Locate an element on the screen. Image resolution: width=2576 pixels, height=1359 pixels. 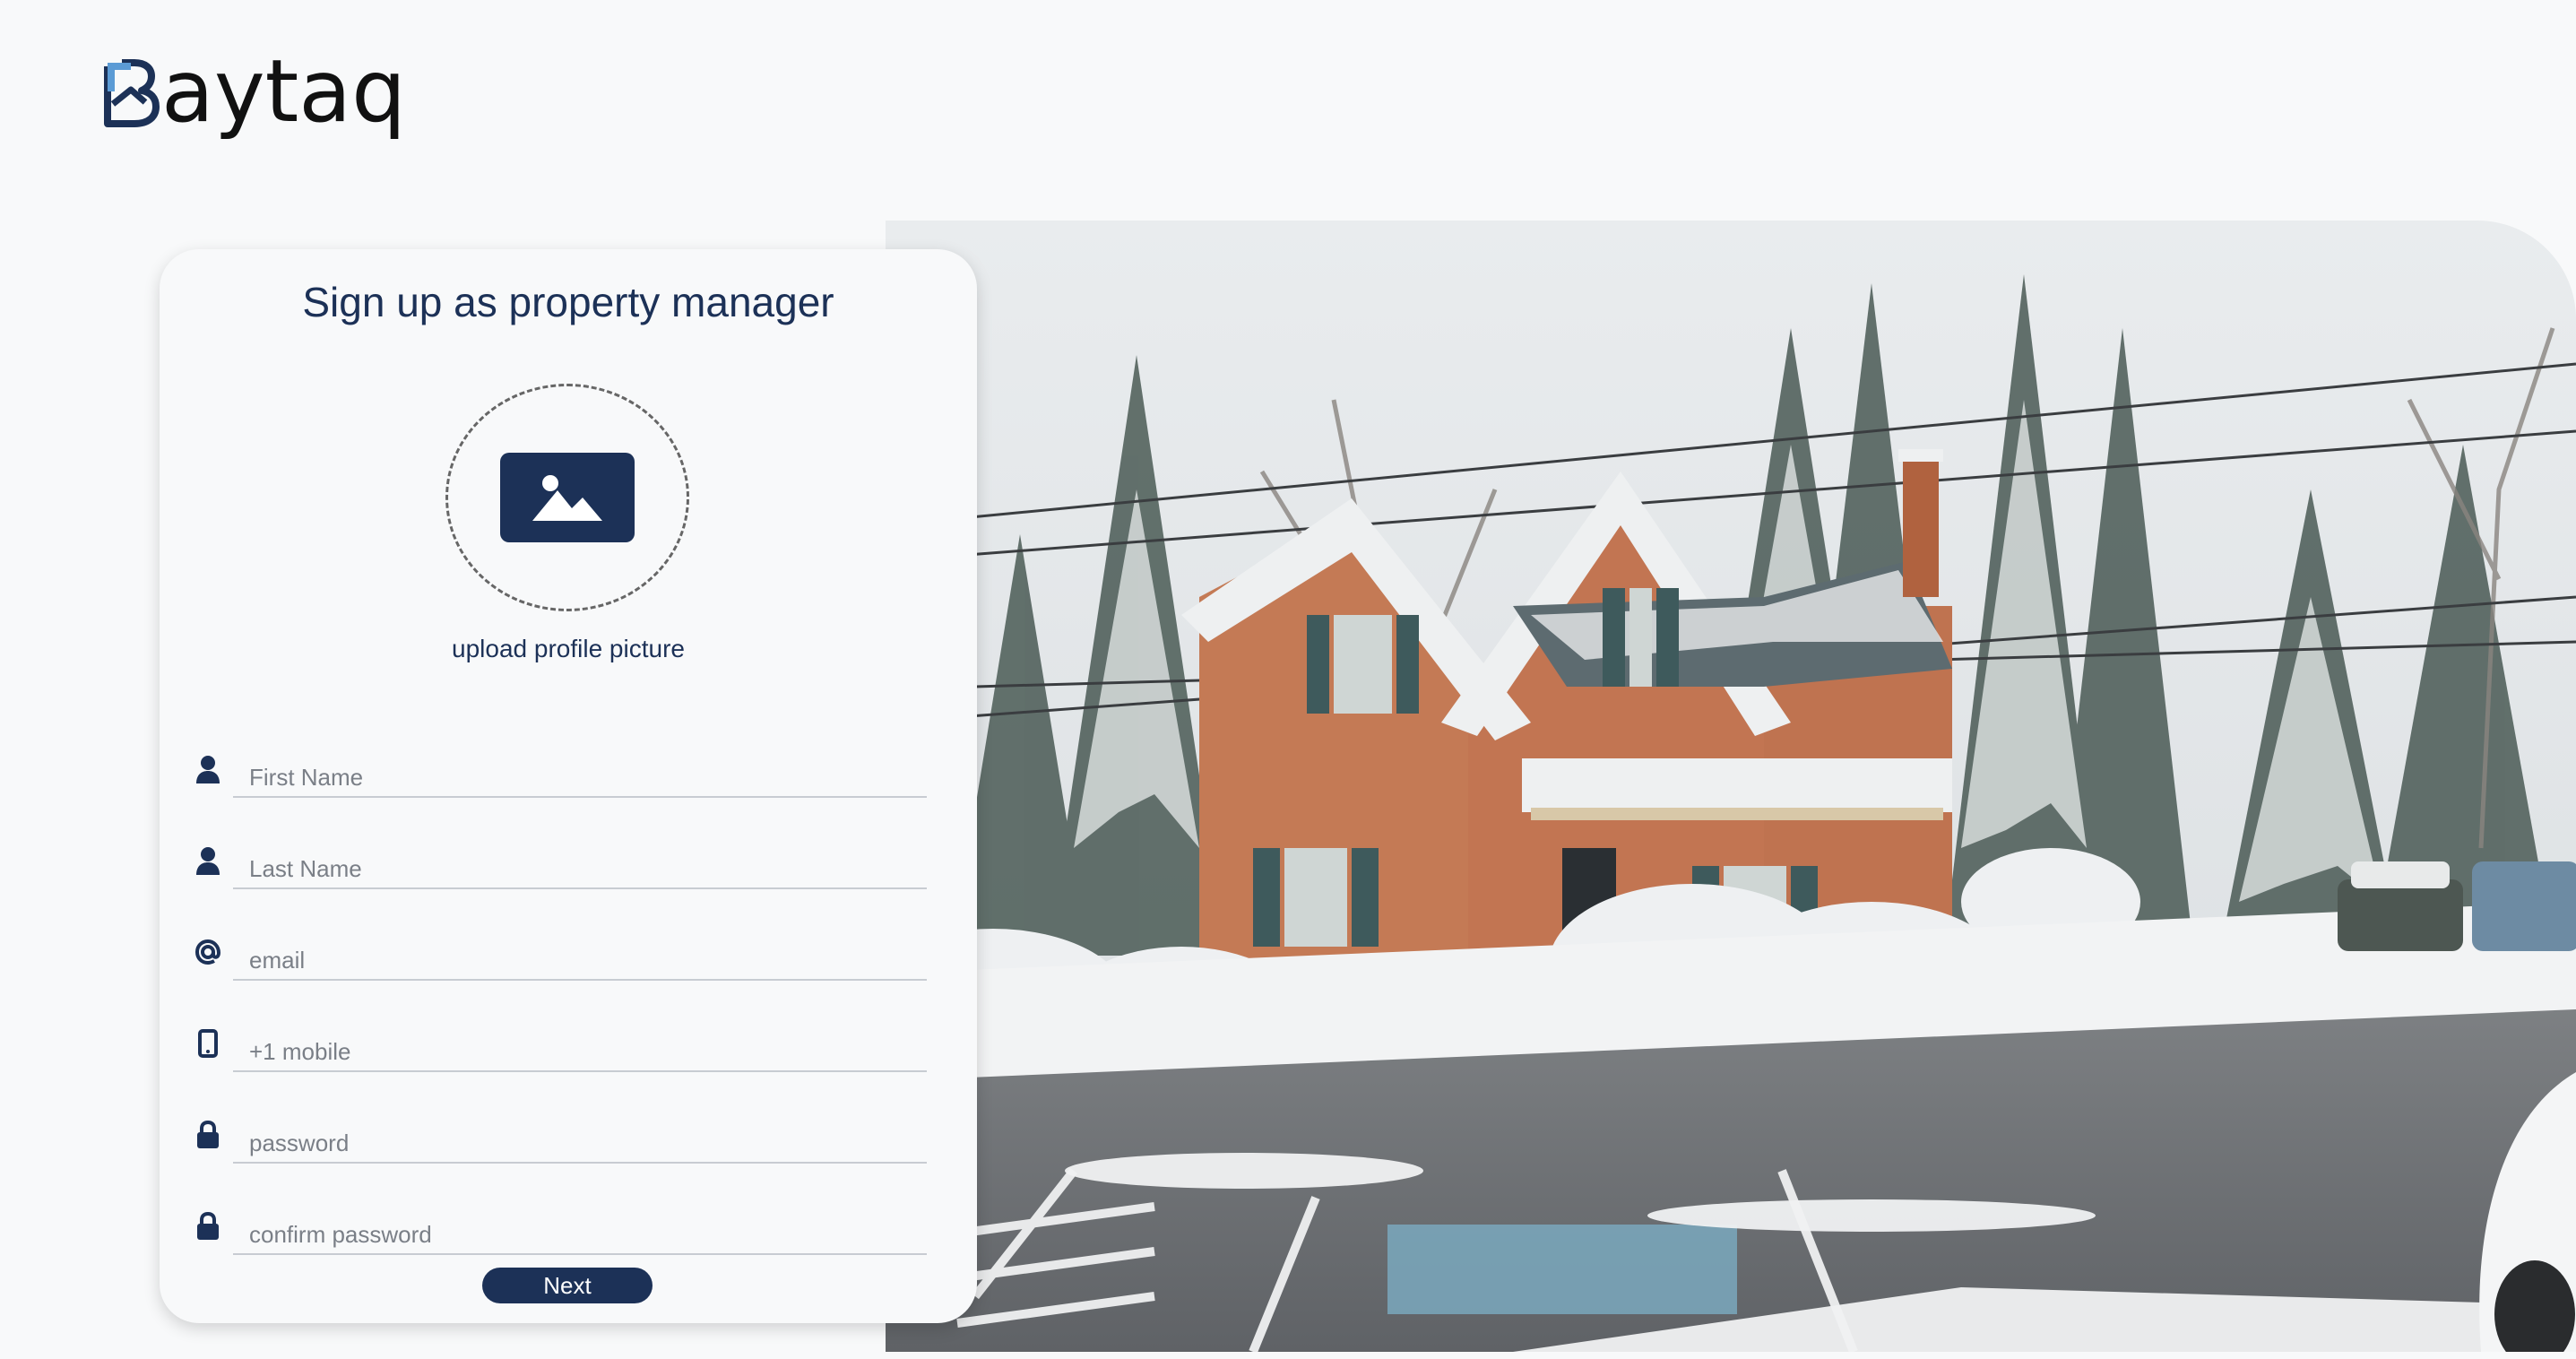
at-icon is located at coordinates (208, 952).